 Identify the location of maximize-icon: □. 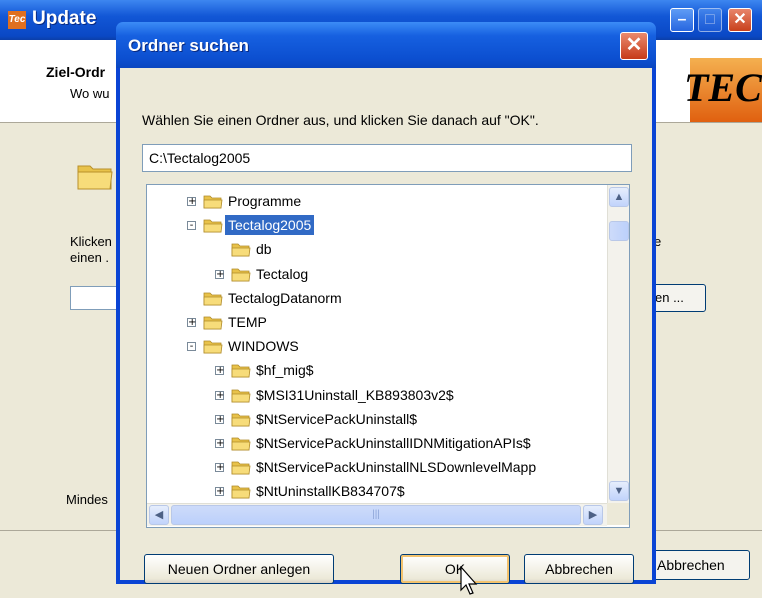
(710, 19).